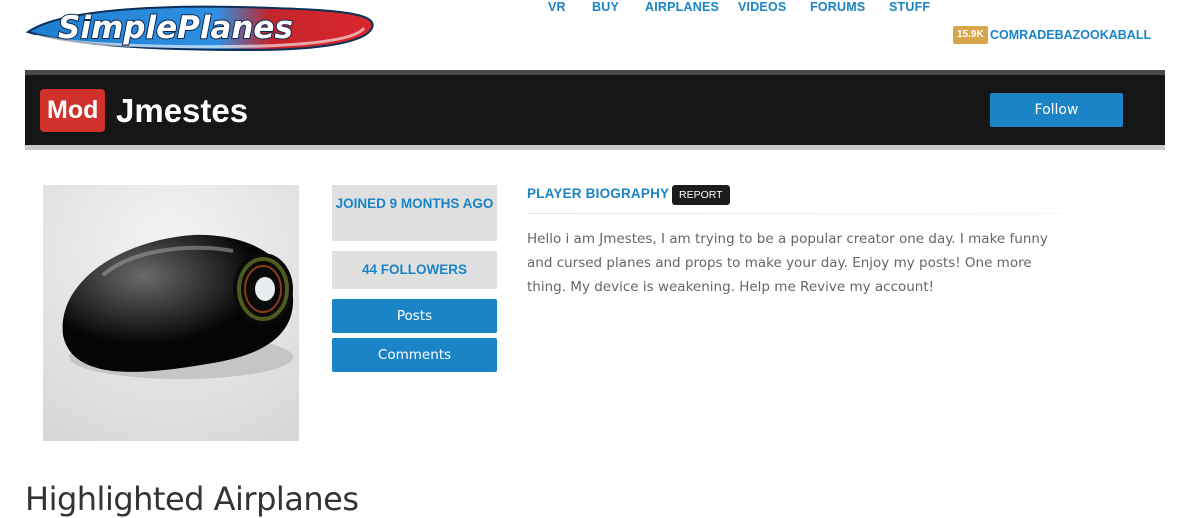  I want to click on follow-button: Follow, so click(1056, 110).